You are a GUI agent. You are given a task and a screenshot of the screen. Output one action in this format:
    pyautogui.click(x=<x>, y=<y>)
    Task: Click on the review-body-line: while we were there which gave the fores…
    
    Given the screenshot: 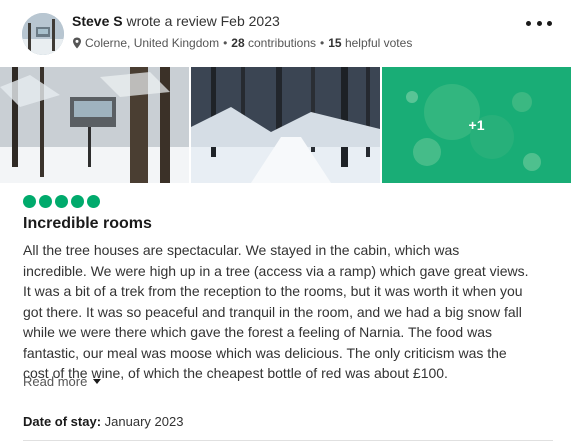 What is the action you would take?
    pyautogui.click(x=257, y=332)
    